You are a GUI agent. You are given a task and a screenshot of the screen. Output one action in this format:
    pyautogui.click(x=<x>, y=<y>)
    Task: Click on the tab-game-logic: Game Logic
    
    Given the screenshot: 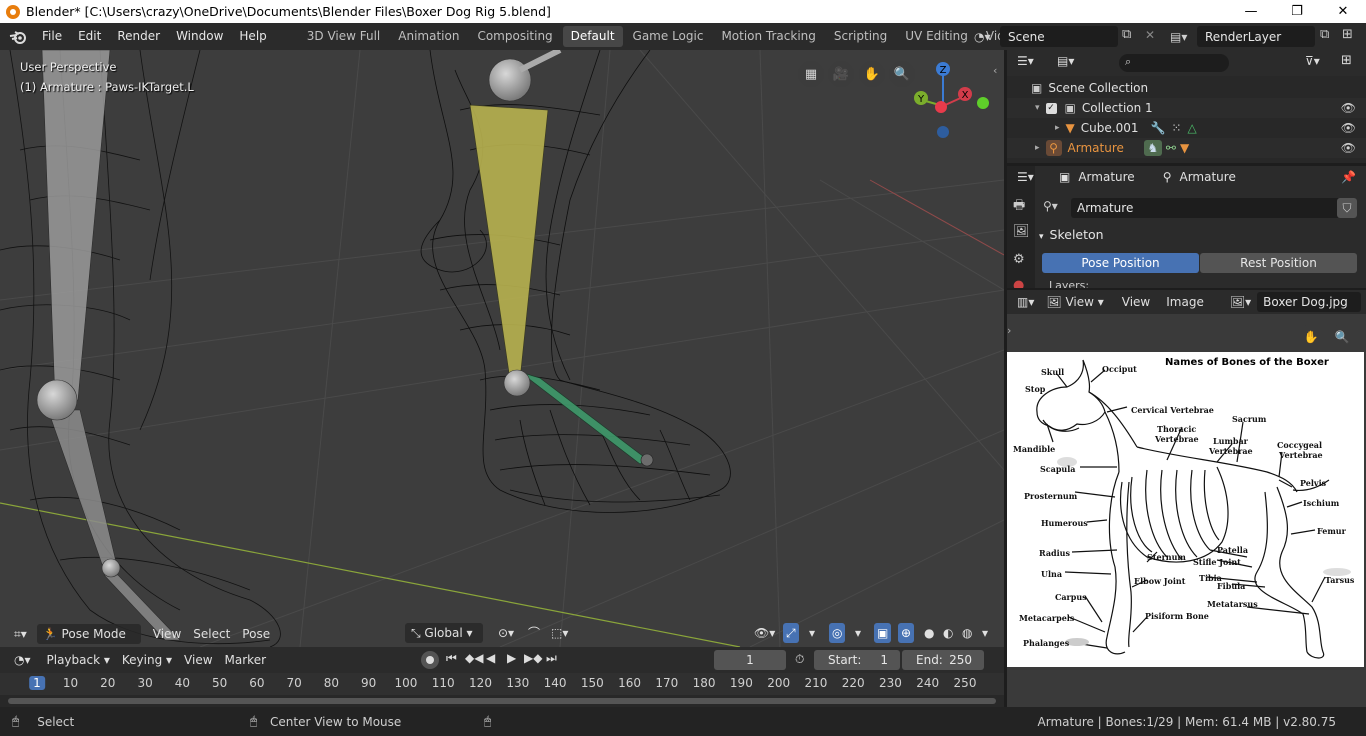 What is the action you would take?
    pyautogui.click(x=668, y=36)
    